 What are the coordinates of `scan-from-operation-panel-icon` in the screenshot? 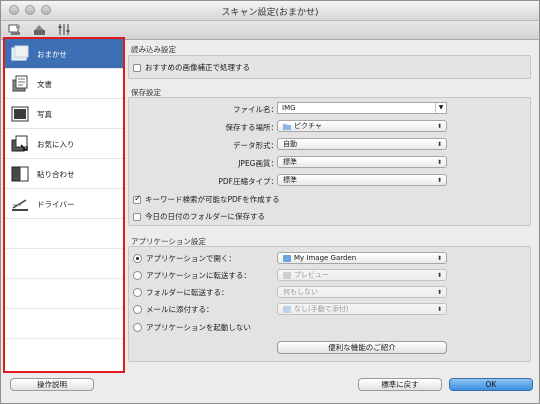 It's located at (39, 29).